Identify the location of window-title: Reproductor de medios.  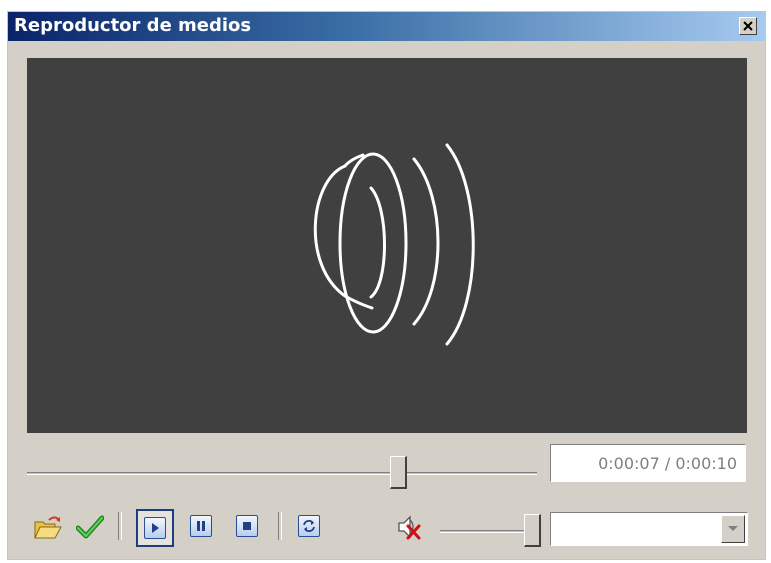
(133, 25).